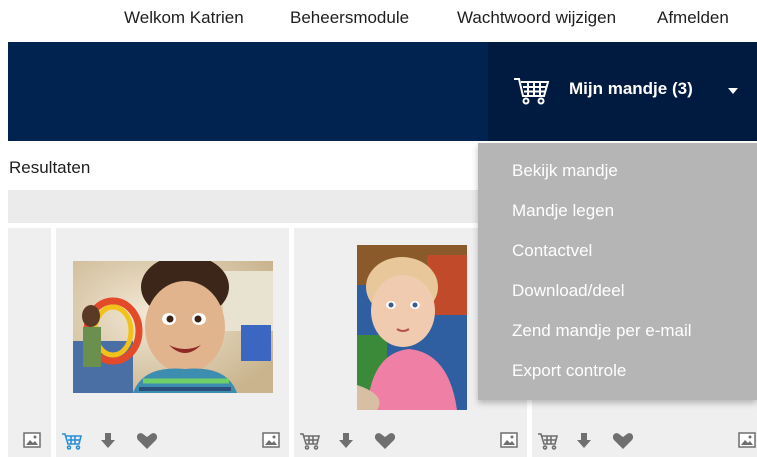 Image resolution: width=757 pixels, height=457 pixels. I want to click on chevron-down-icon, so click(733, 91).